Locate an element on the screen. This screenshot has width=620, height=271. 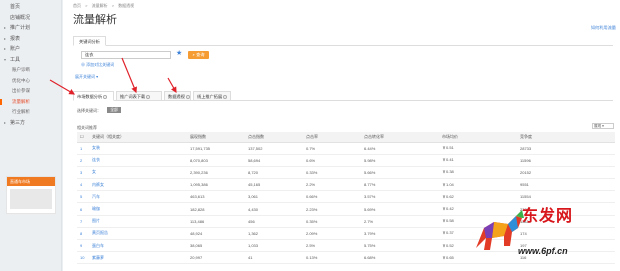
table-row: 3 女 2,390,236 8,720 0.33% 5.66% ￥0.38 20152 is located at coordinates (346, 173).